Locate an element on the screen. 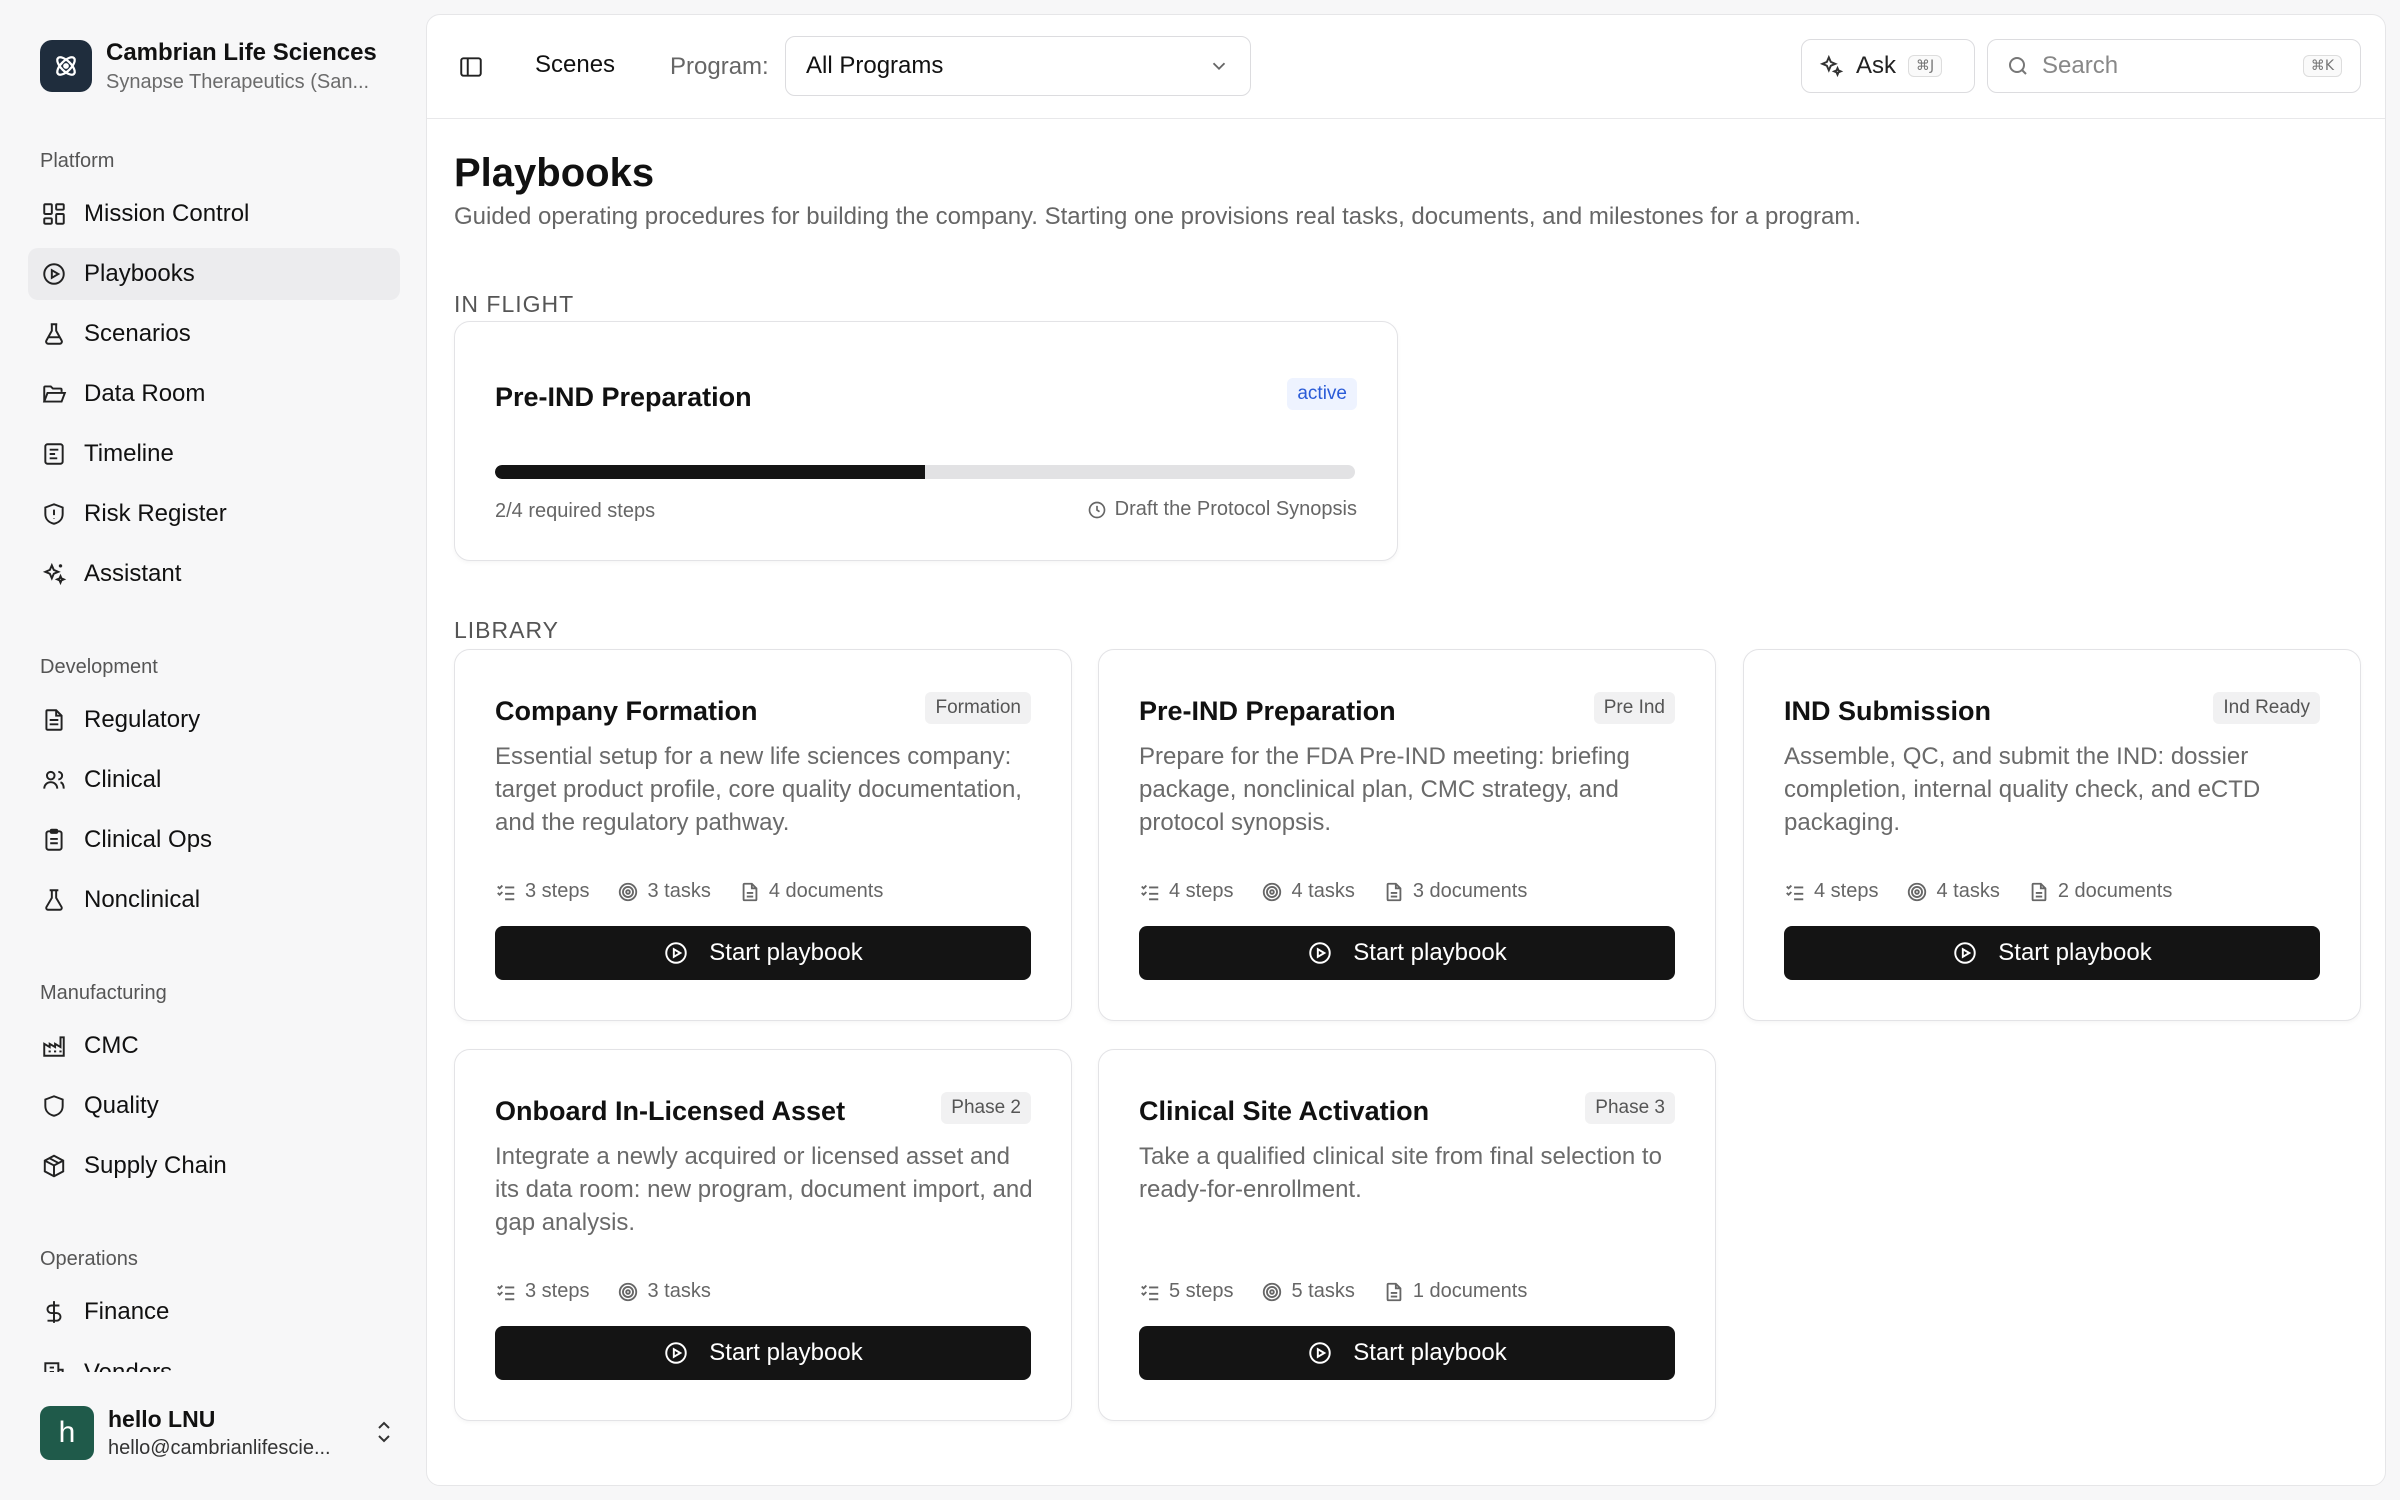 This screenshot has height=1500, width=2400. steps-label: 4 steps is located at coordinates (1201, 891).